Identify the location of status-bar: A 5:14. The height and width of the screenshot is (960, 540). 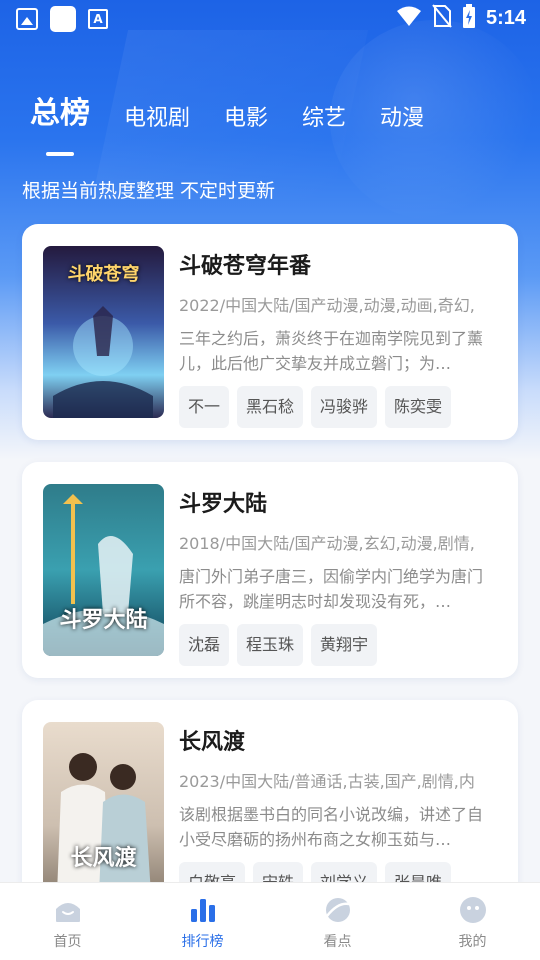
(270, 18).